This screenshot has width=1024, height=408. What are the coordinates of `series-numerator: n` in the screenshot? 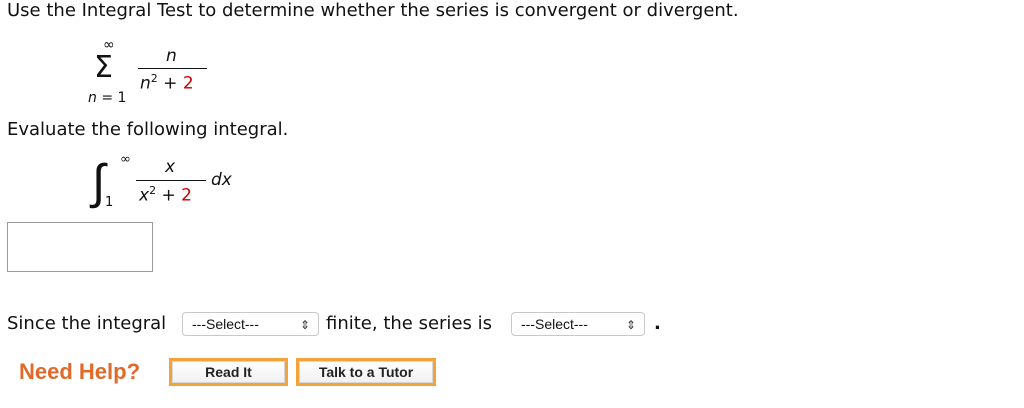 It's located at (171, 56).